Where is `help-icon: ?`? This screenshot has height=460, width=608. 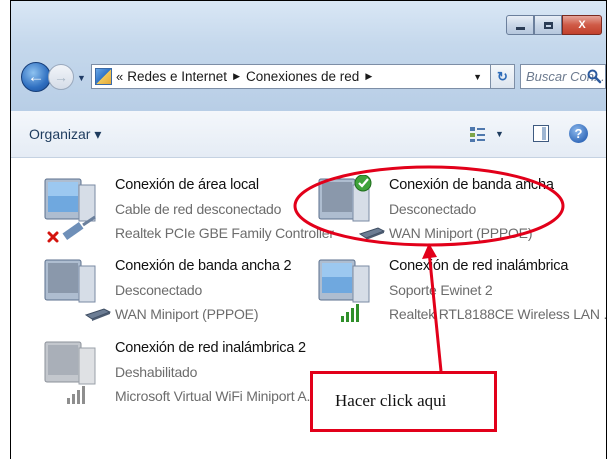
help-icon: ? is located at coordinates (578, 133).